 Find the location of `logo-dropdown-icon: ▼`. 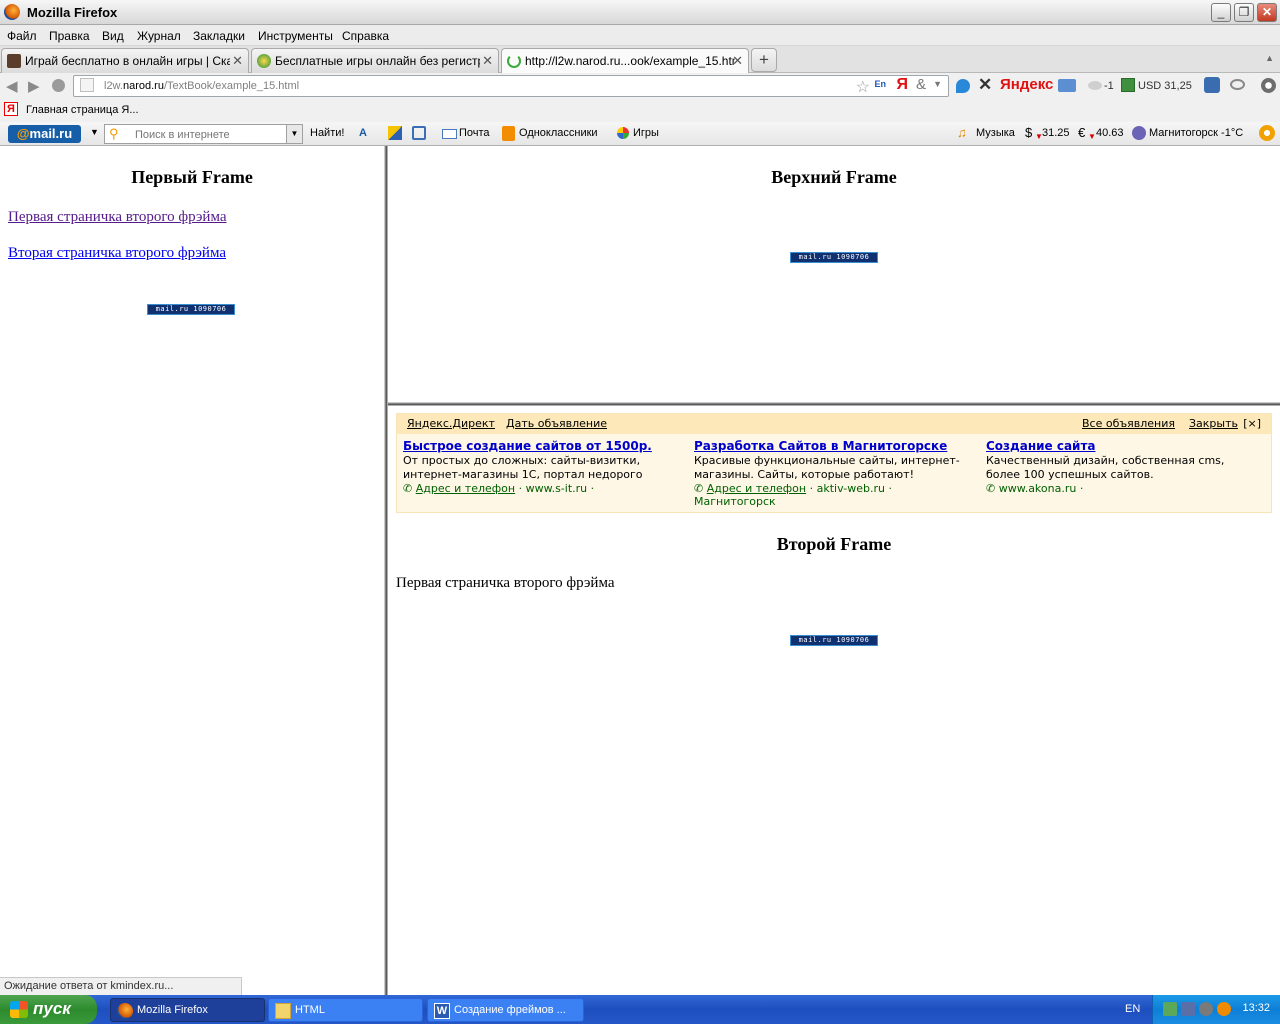

logo-dropdown-icon: ▼ is located at coordinates (94, 132).